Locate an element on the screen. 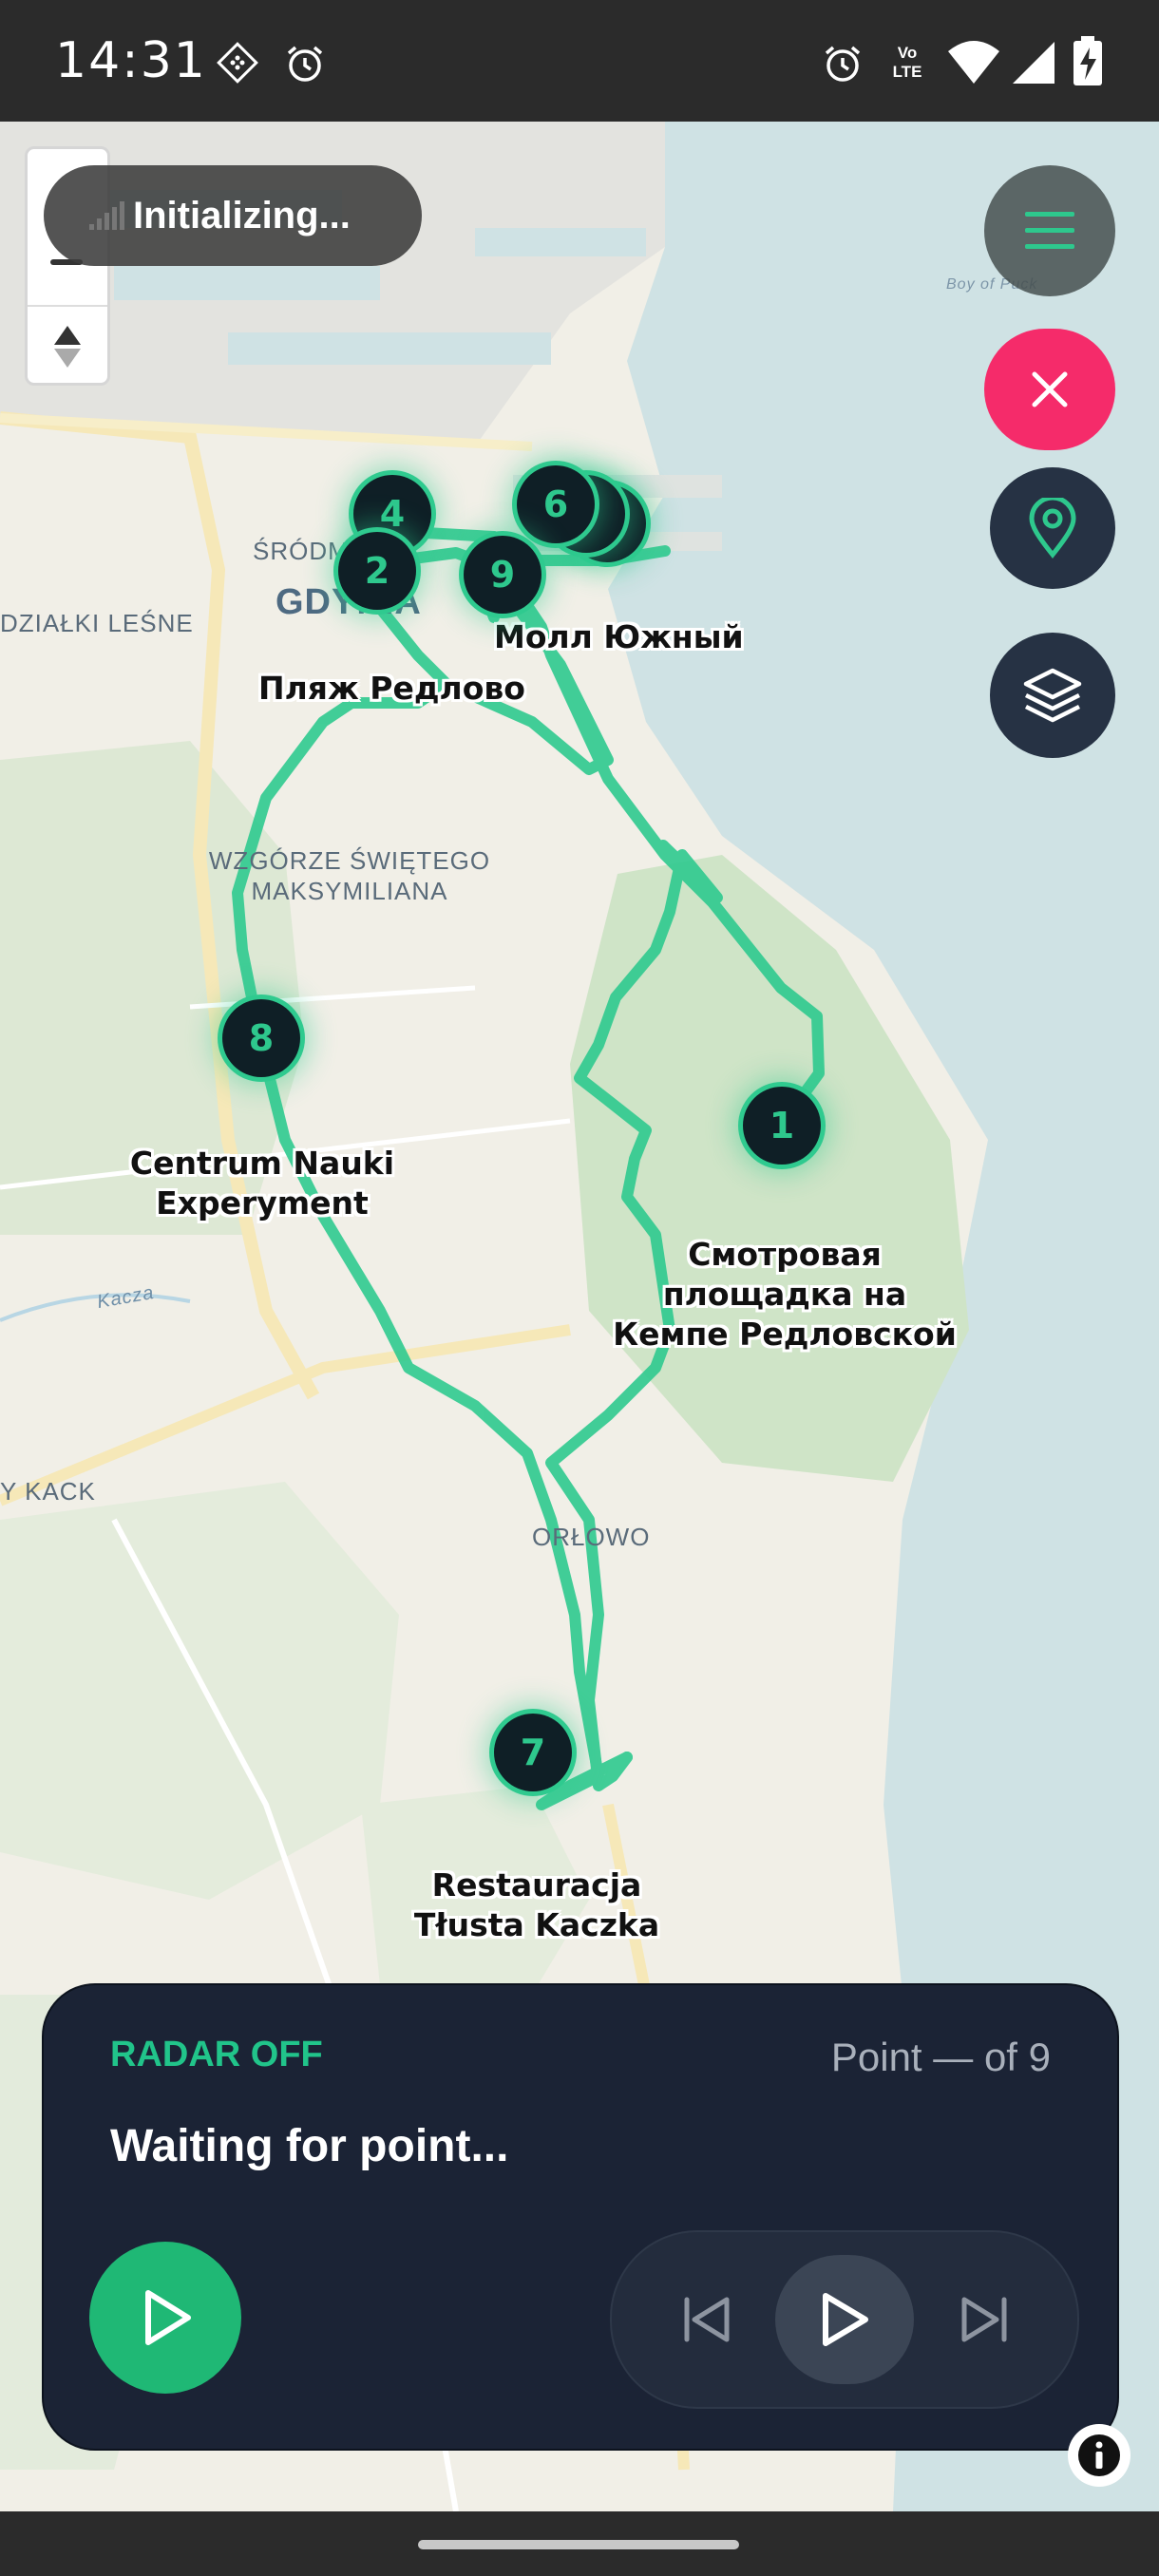  audio-player-controls is located at coordinates (844, 2319).